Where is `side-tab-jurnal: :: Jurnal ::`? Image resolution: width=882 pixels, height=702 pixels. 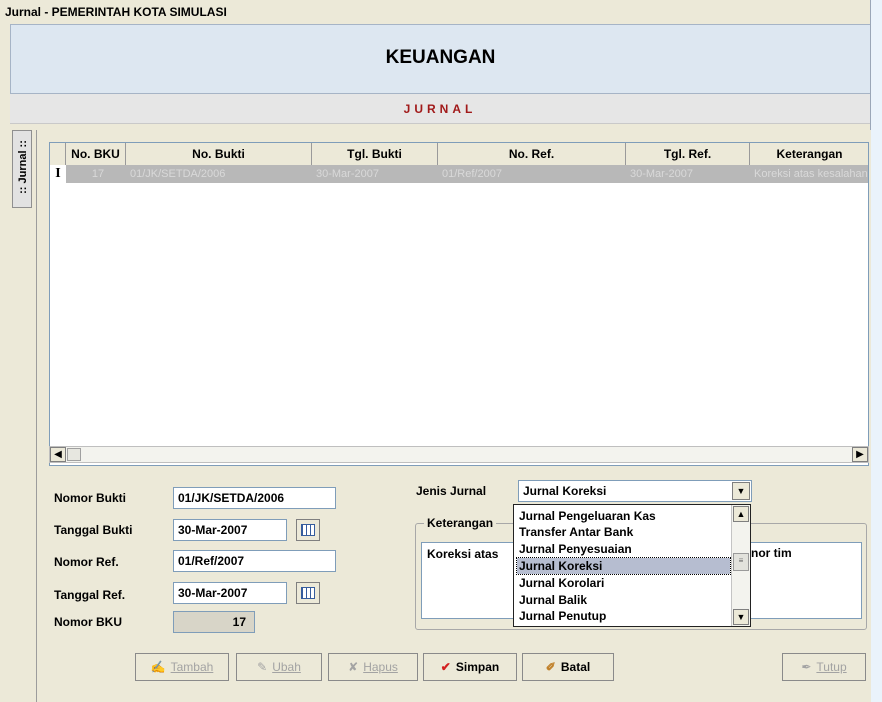
side-tab-jurnal: :: Jurnal :: is located at coordinates (22, 169).